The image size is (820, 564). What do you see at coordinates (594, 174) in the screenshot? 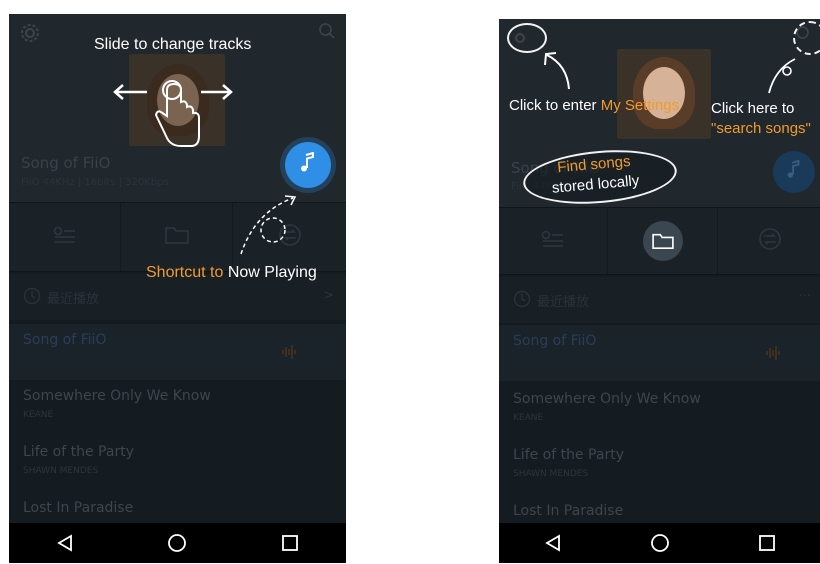
I see `callout-local-songs: Find songs stored locally` at bounding box center [594, 174].